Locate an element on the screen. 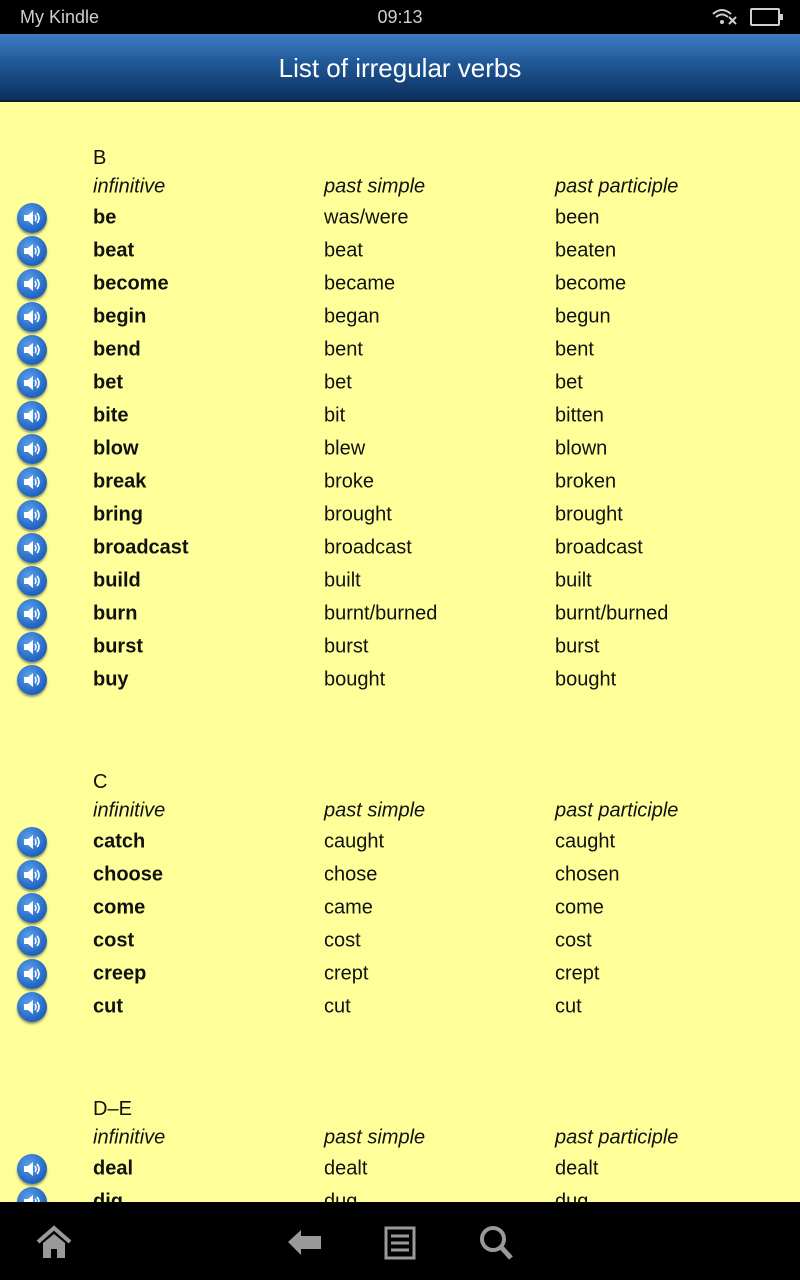 This screenshot has width=800, height=1280. verb-row: creep crept crept is located at coordinates (400, 973).